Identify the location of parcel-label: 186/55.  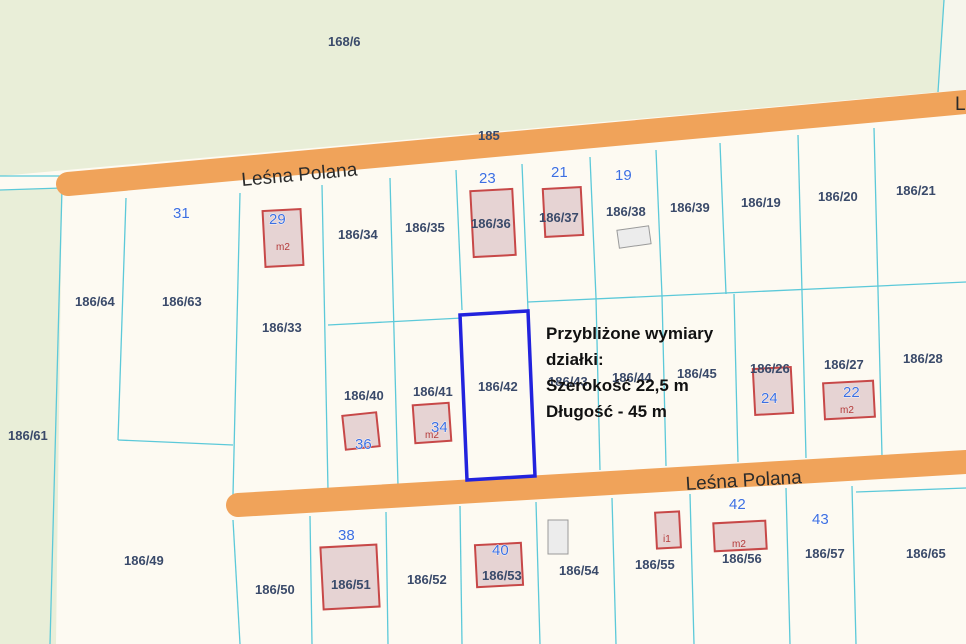
(655, 564).